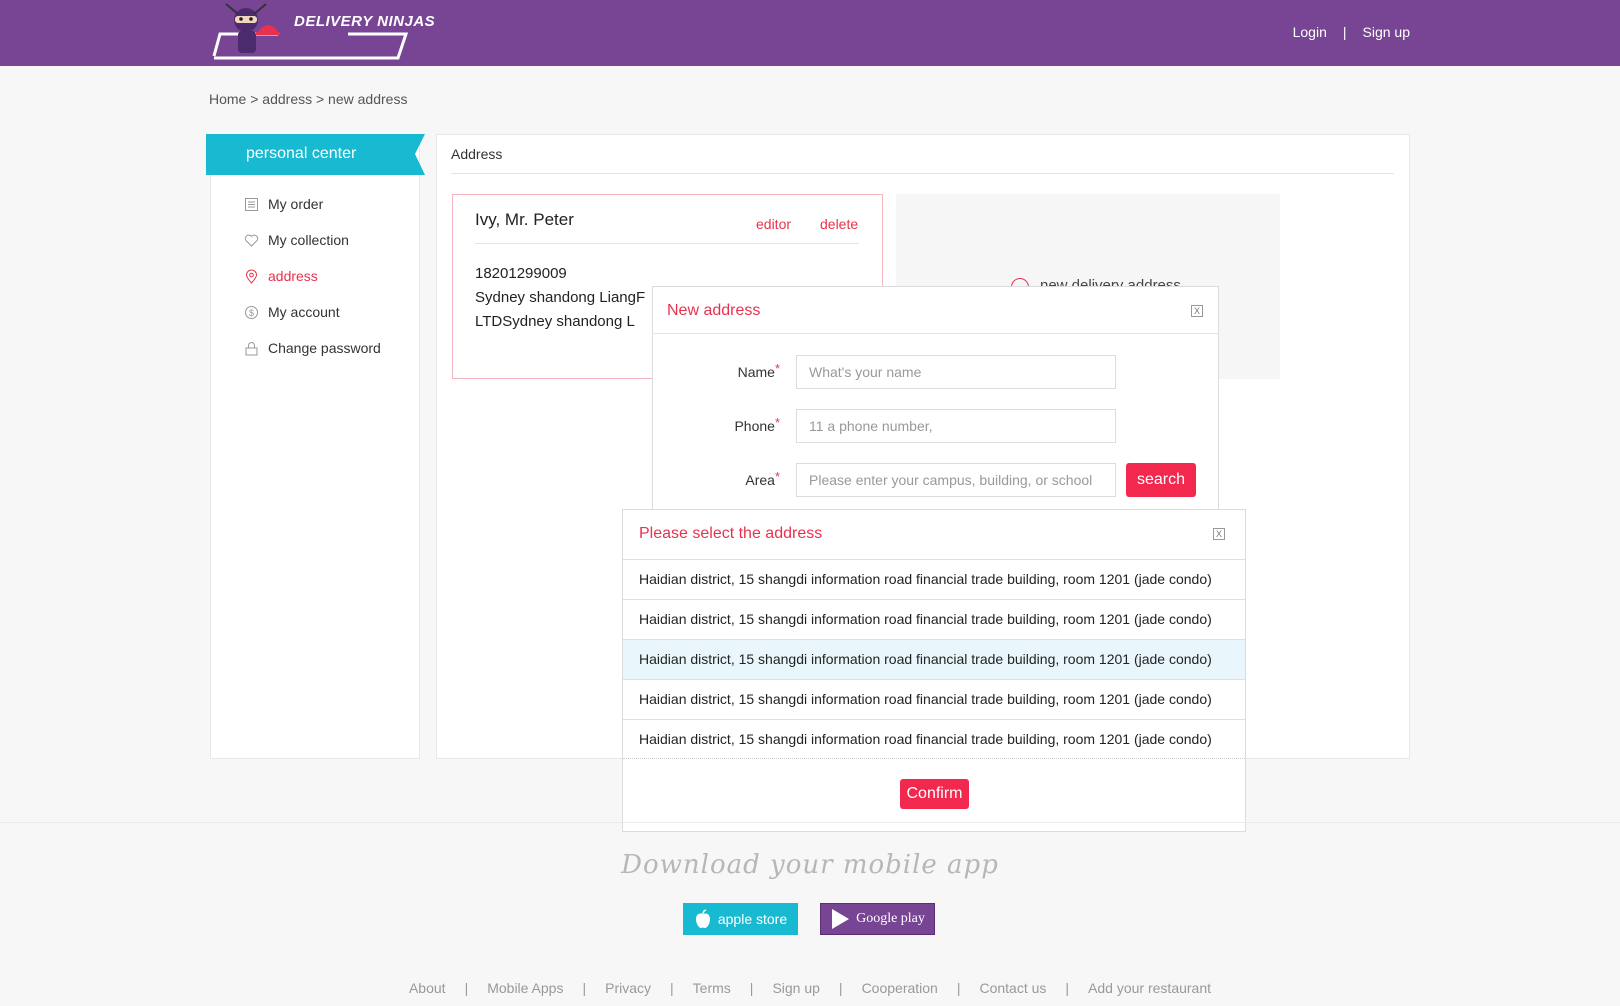 The height and width of the screenshot is (1006, 1620). What do you see at coordinates (560, 297) in the screenshot?
I see `address-line-1: Sydney shandong LiangF` at bounding box center [560, 297].